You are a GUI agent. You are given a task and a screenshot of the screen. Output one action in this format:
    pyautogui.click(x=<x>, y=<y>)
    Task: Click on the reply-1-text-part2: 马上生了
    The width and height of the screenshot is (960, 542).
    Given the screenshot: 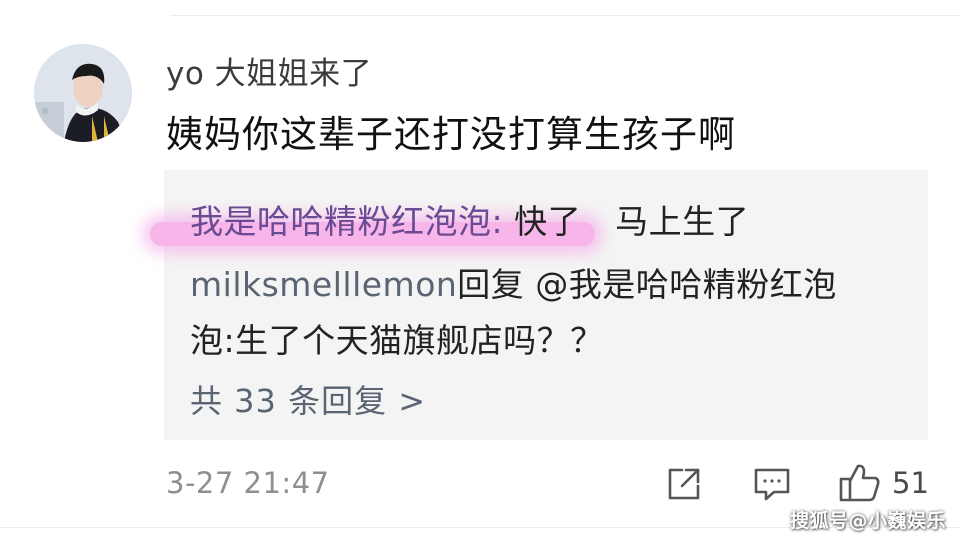 What is the action you would take?
    pyautogui.click(x=682, y=221)
    